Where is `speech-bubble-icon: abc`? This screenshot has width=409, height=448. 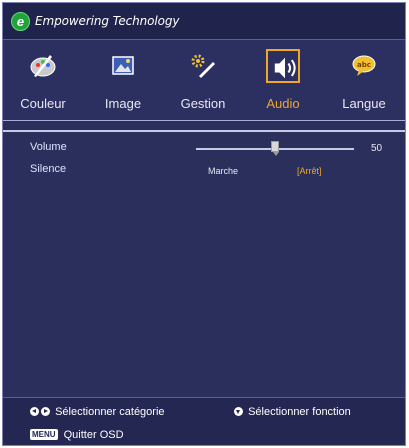 speech-bubble-icon: abc is located at coordinates (364, 66).